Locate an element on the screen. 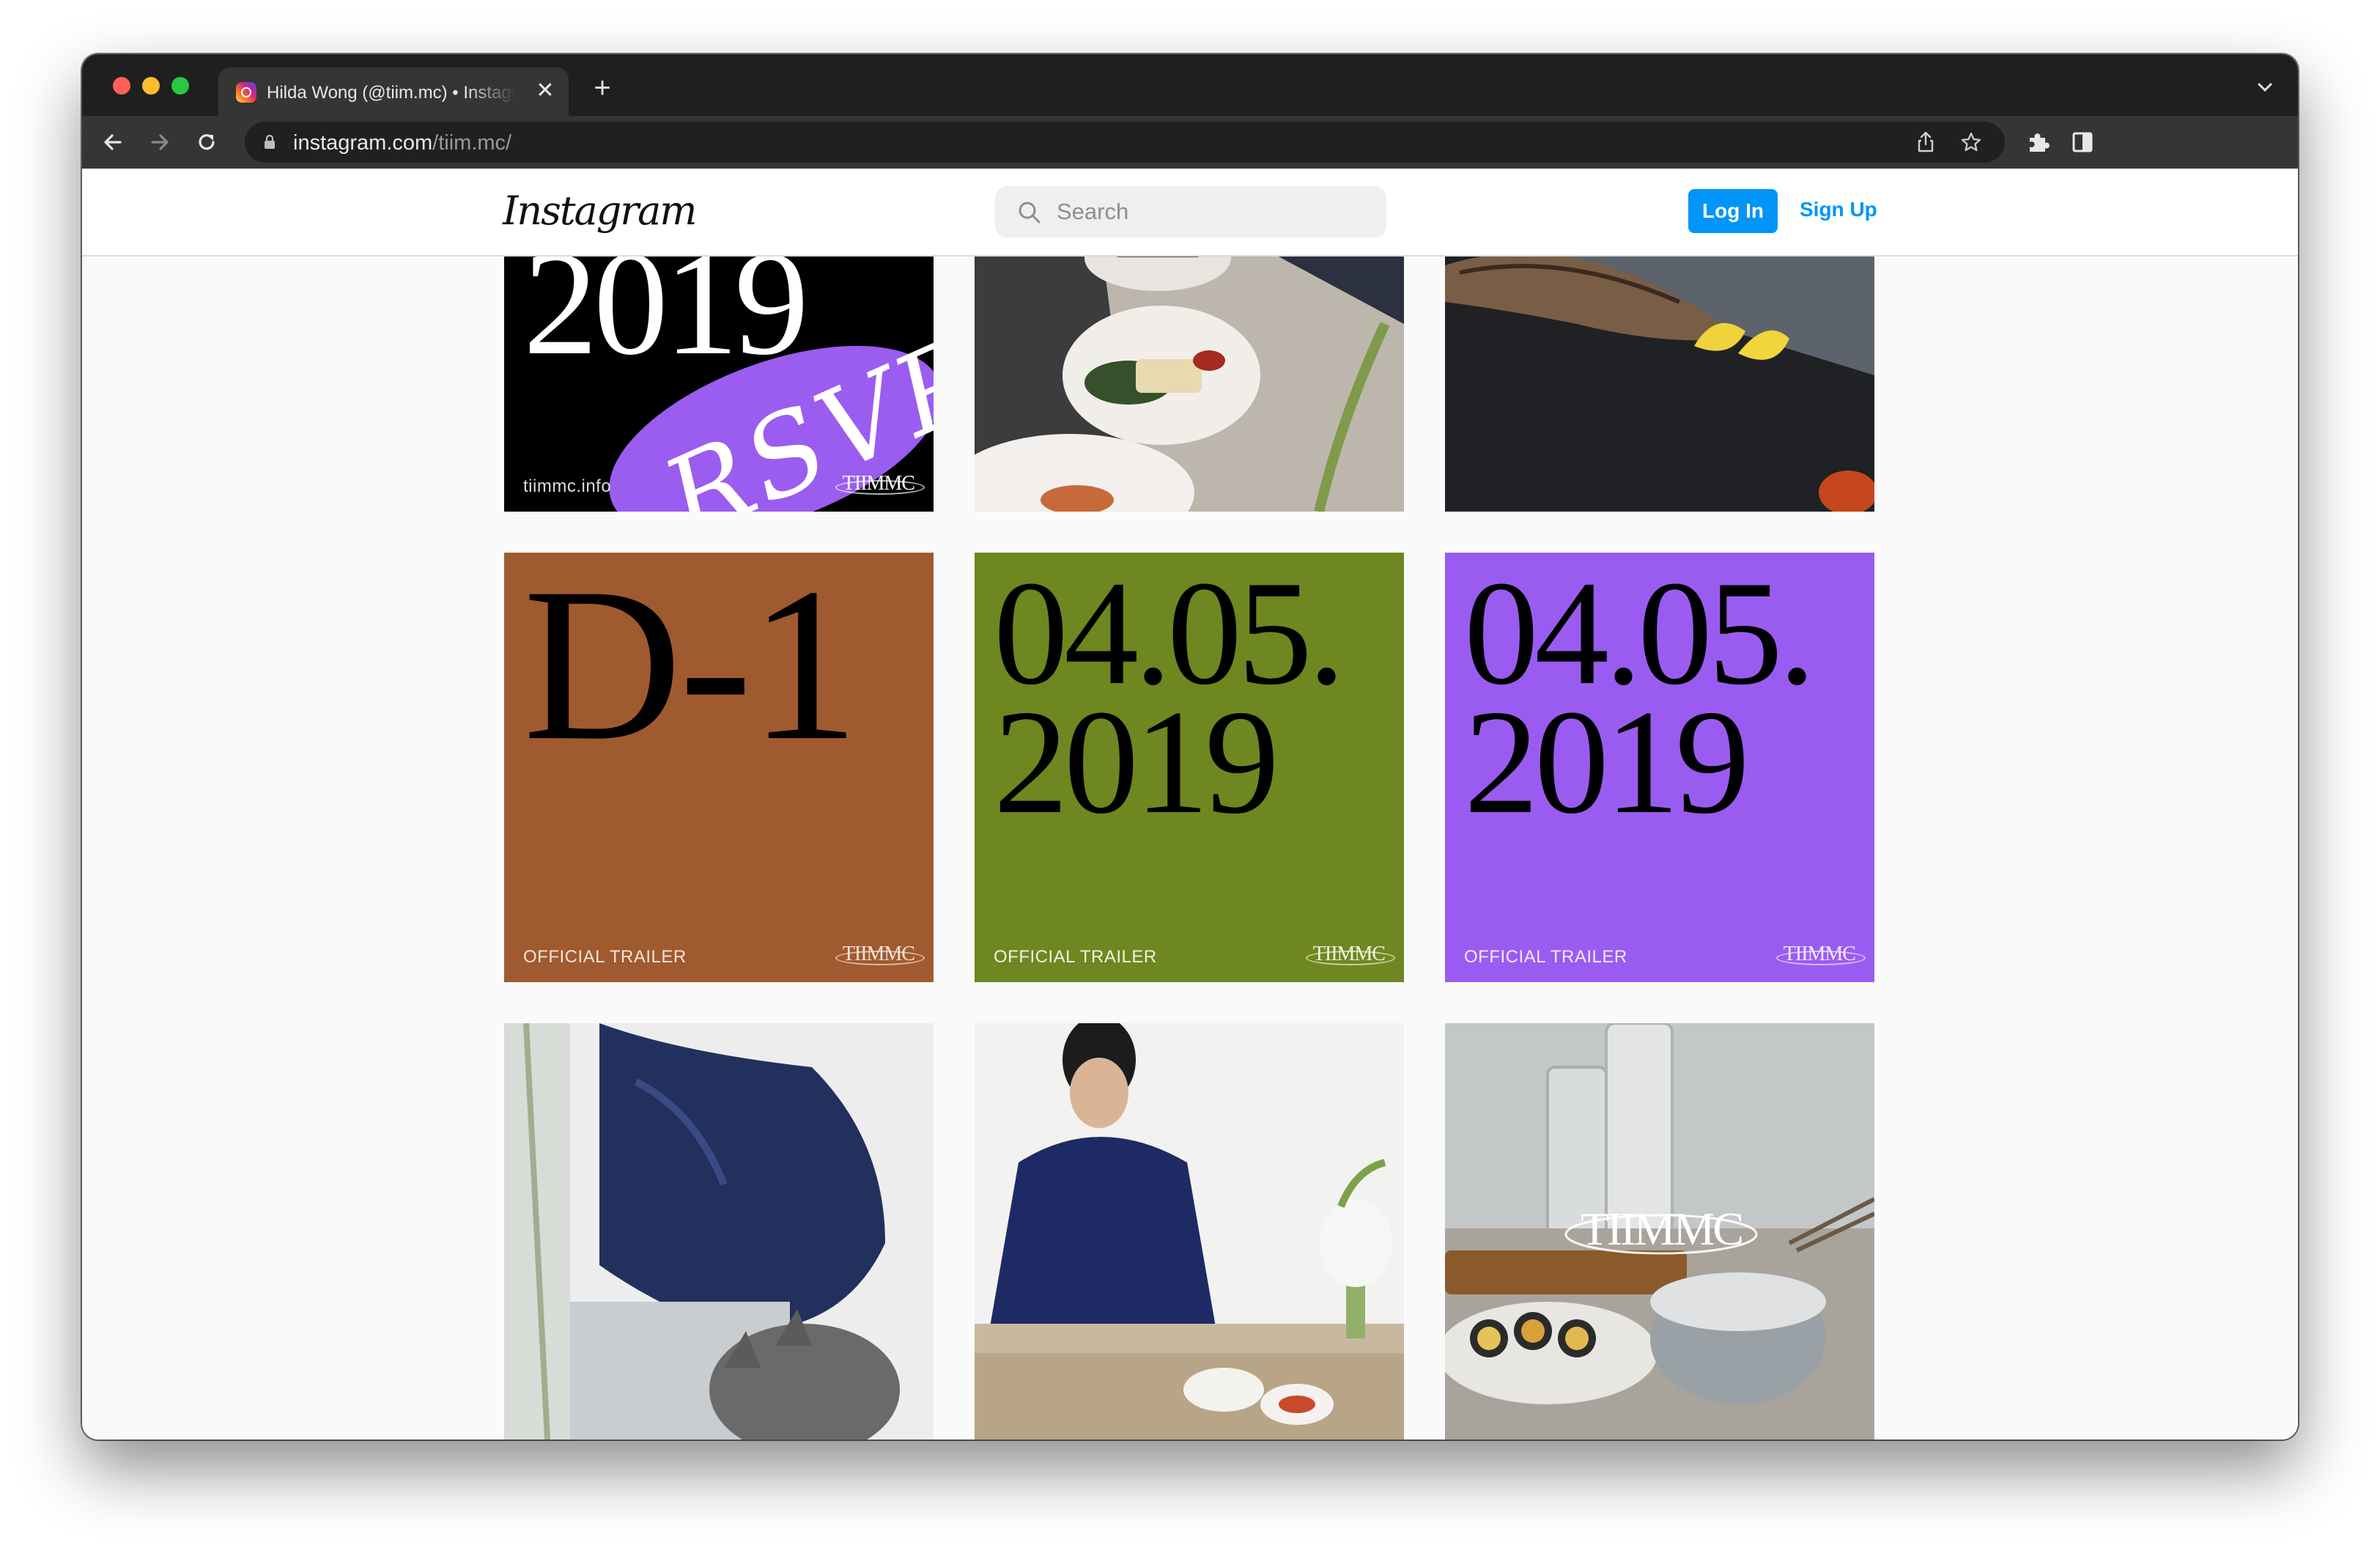 Image resolution: width=2380 pixels, height=1548 pixels. maximize-window-button is located at coordinates (180, 86).